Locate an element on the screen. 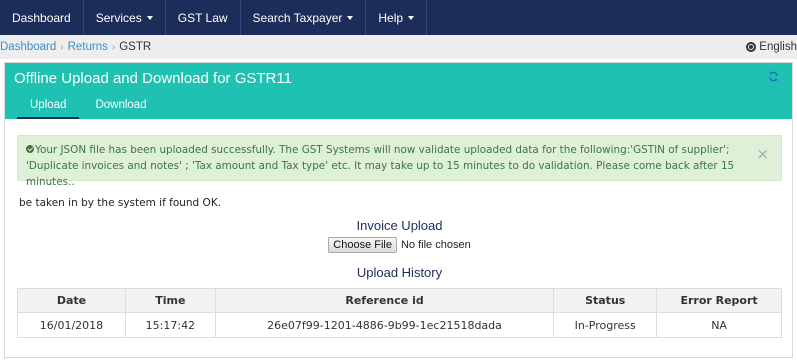  nav-search-taxpayer-label: Search Taxpayer is located at coordinates (297, 17).